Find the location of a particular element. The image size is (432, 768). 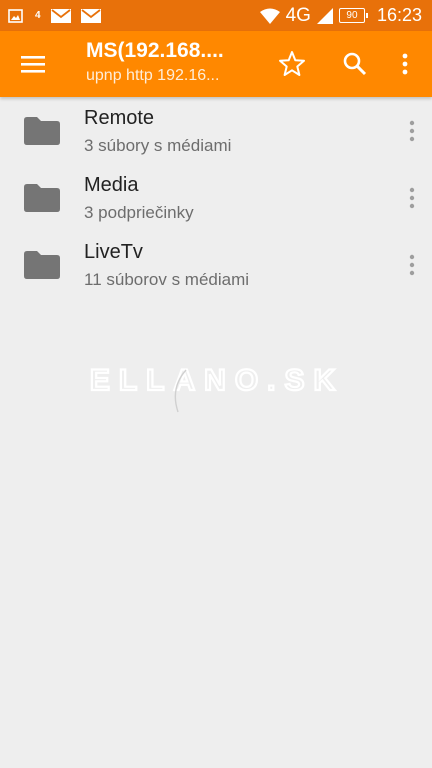

signal-icon is located at coordinates (324, 15).